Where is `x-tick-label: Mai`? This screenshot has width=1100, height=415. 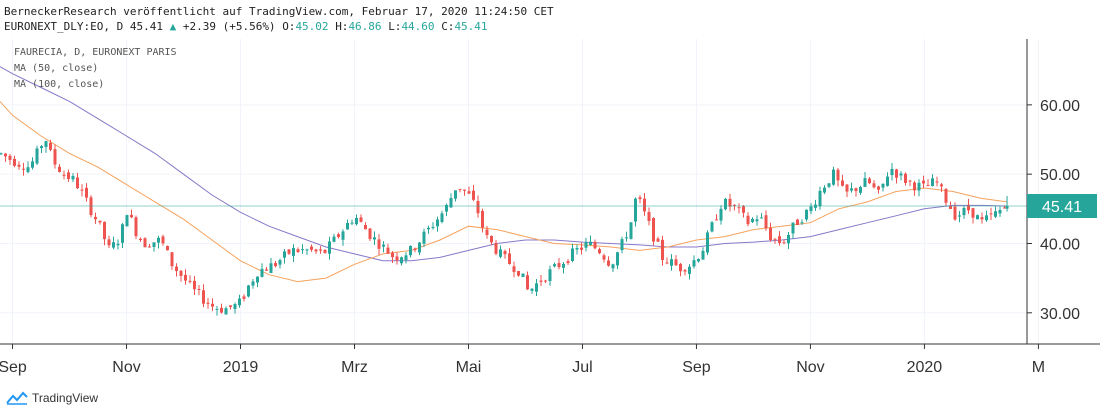
x-tick-label: Mai is located at coordinates (469, 367).